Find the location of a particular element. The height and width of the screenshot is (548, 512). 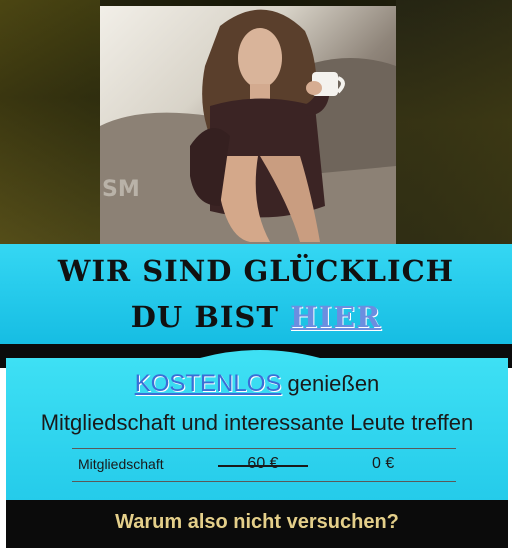

price-row: Mitgliedschaft 60 € 0 € is located at coordinates (264, 465).